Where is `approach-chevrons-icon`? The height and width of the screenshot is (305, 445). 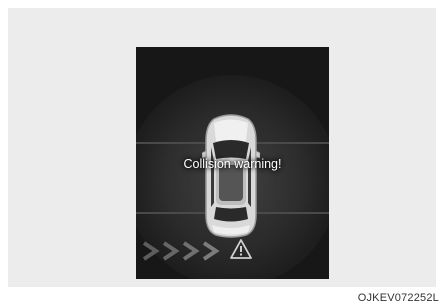
approach-chevrons-icon is located at coordinates (181, 251).